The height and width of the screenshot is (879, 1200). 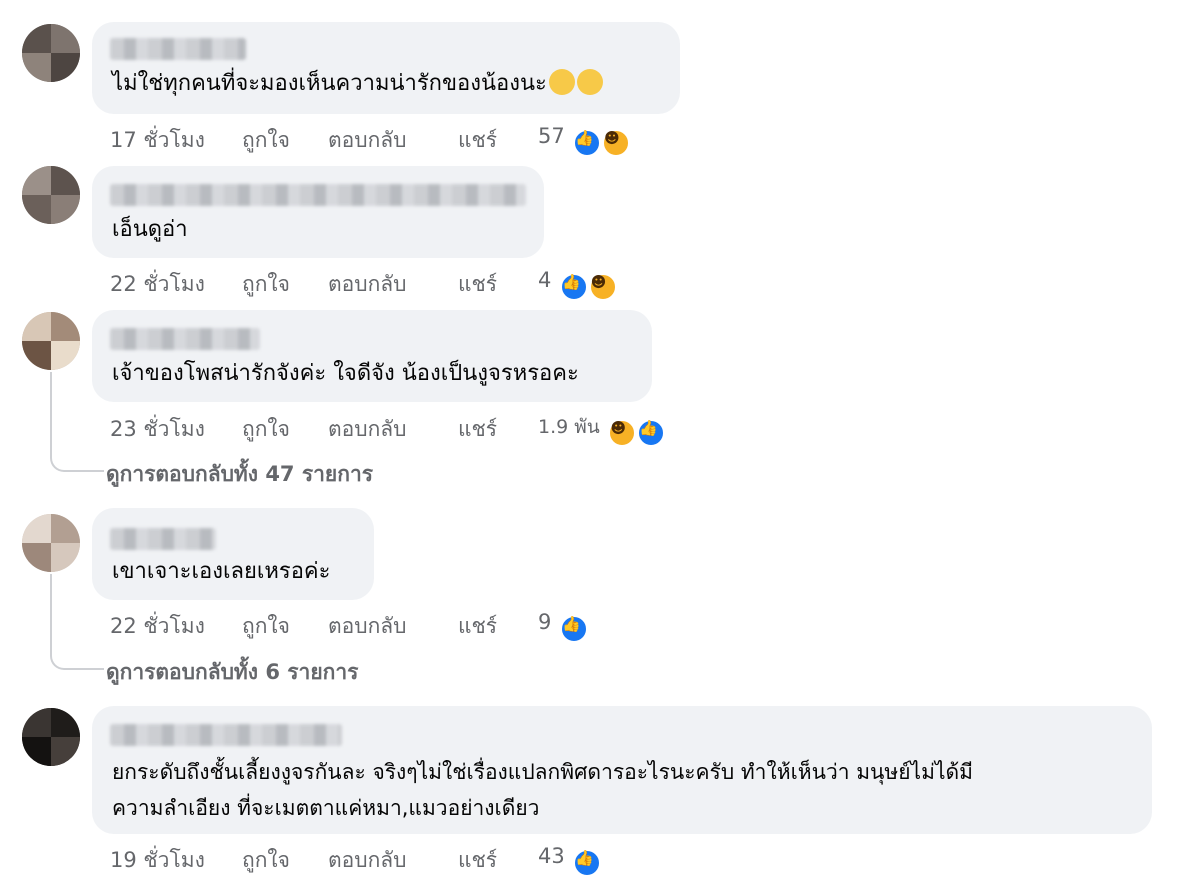 I want to click on timestamp: 17 ชั่วโมง, so click(x=176, y=140).